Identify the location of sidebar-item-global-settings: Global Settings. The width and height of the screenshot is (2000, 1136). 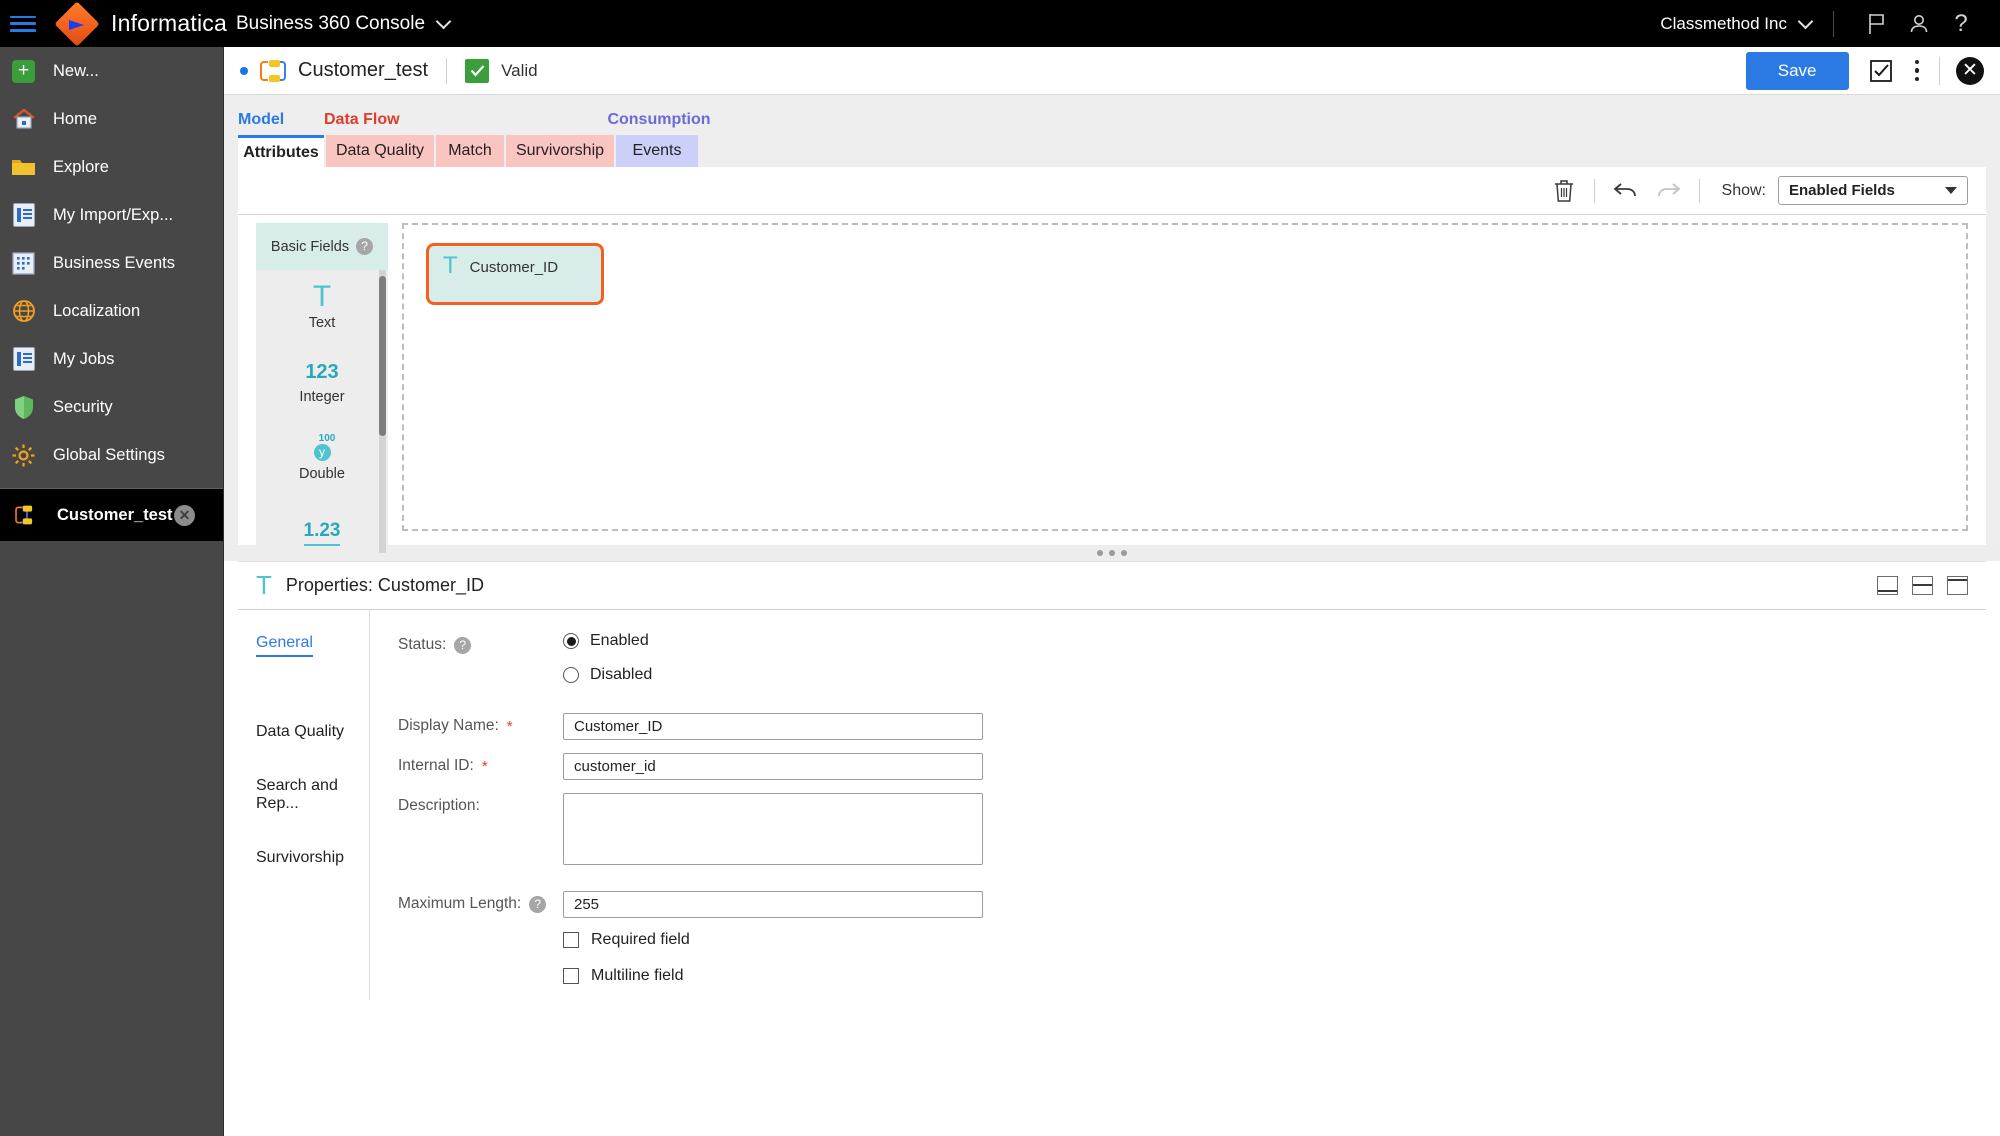
(111, 455).